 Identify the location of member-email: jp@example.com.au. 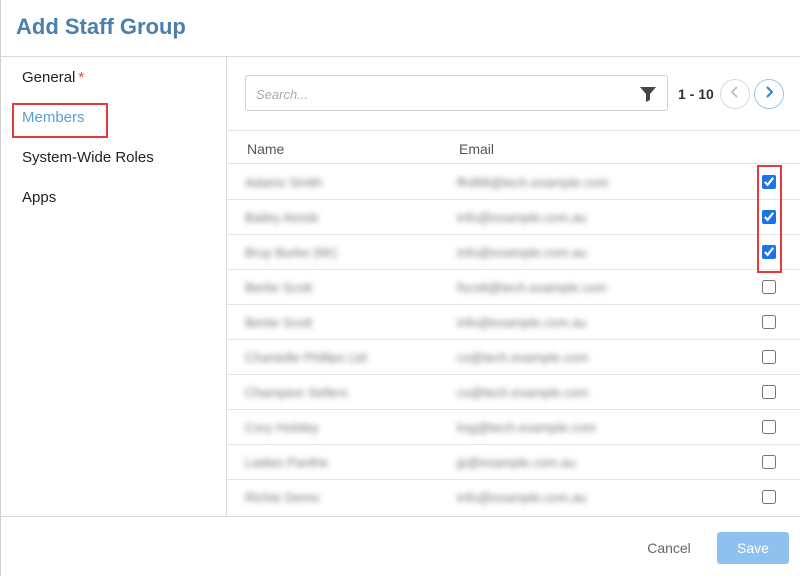
(516, 462).